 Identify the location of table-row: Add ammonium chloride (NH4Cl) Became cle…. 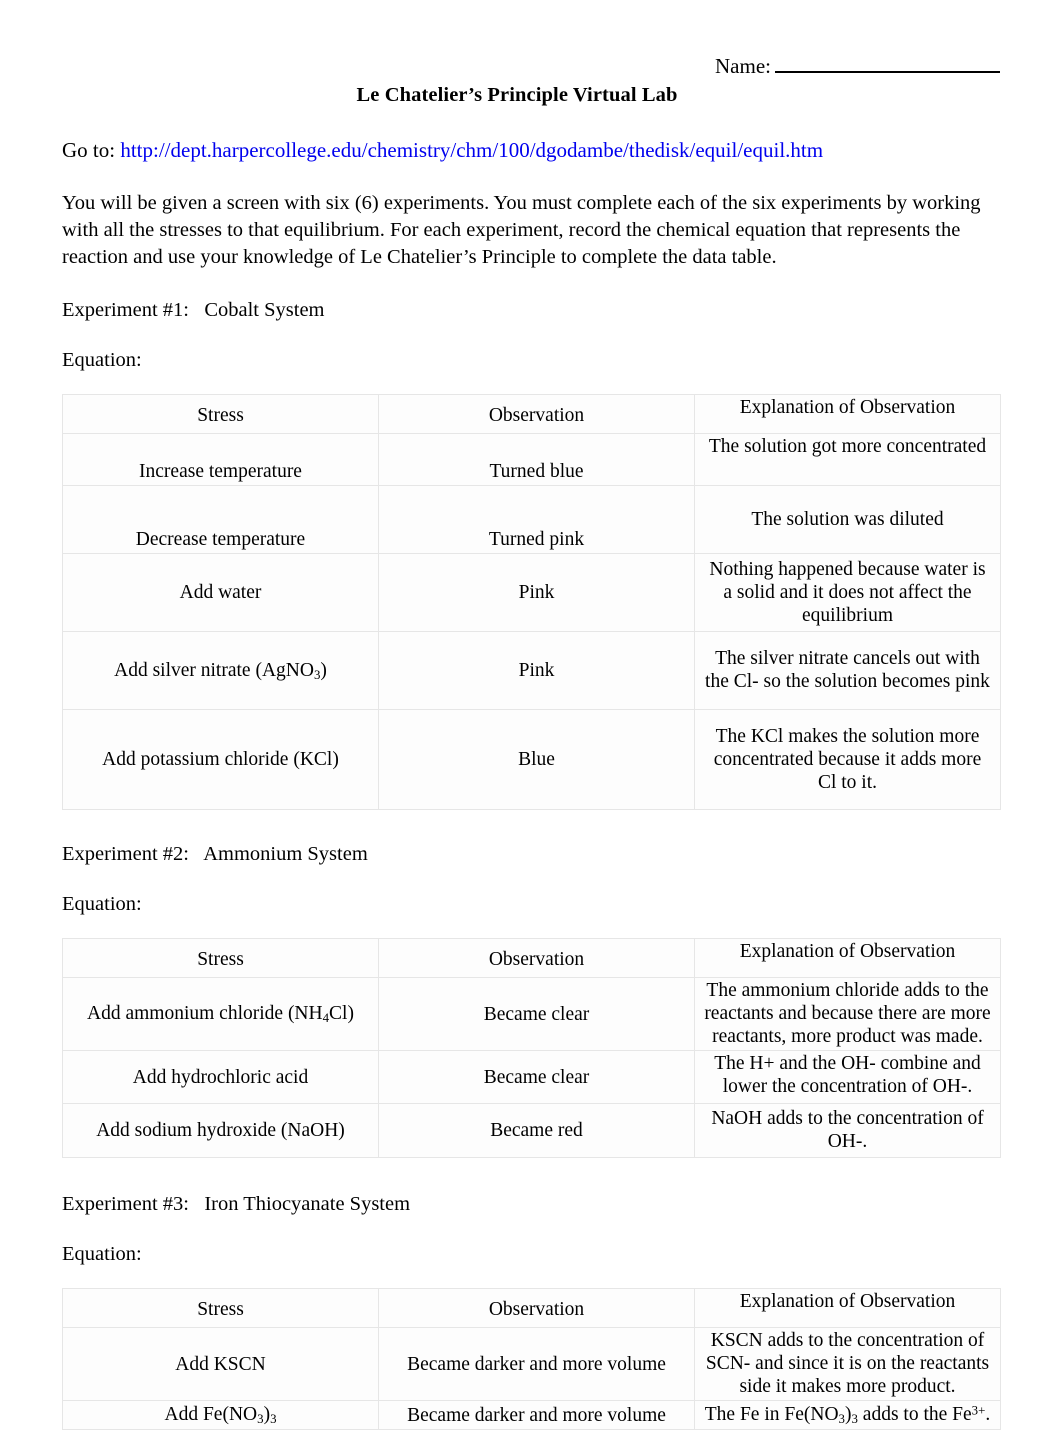
(531, 1014).